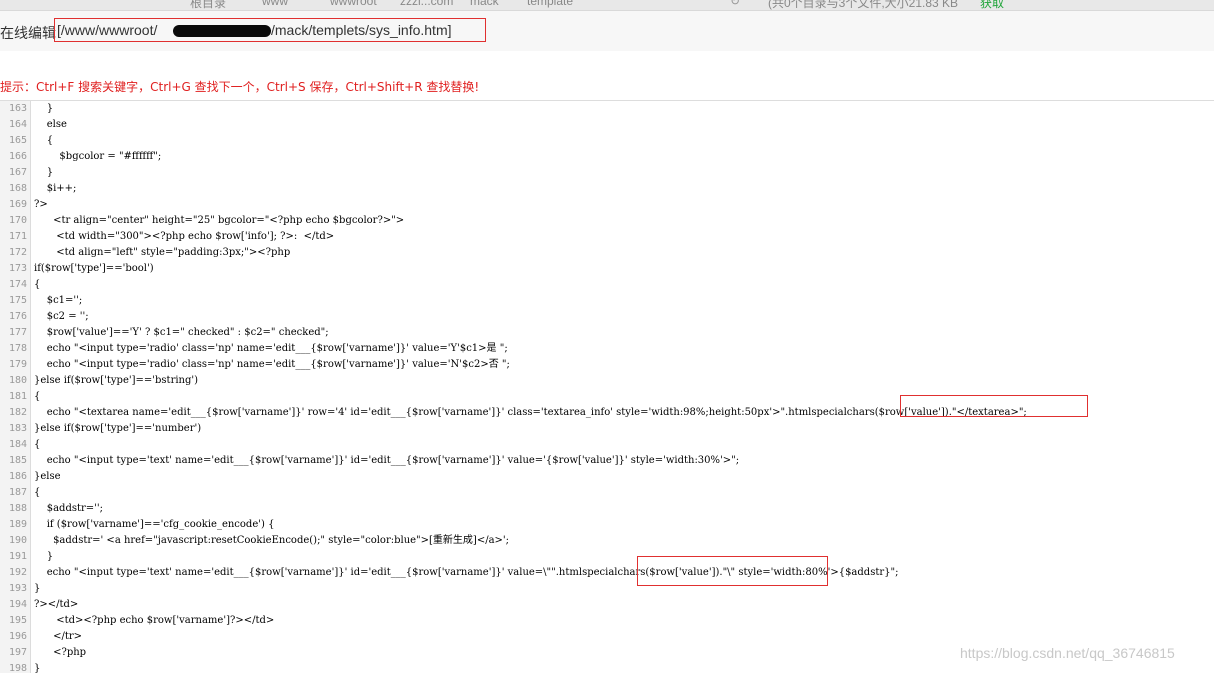 Image resolution: width=1214 pixels, height=673 pixels. Describe the element at coordinates (550, 4) in the screenshot. I see `breadcrumb-fragment: template` at that location.